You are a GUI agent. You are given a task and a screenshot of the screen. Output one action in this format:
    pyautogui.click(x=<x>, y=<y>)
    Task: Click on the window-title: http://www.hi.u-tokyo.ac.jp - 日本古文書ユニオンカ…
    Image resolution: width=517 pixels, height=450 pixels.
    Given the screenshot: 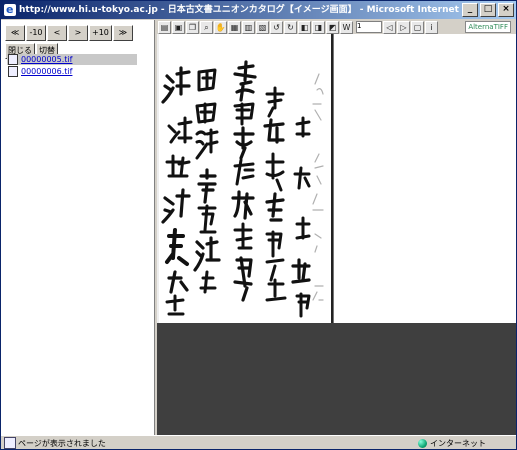 What is the action you would take?
    pyautogui.click(x=240, y=10)
    